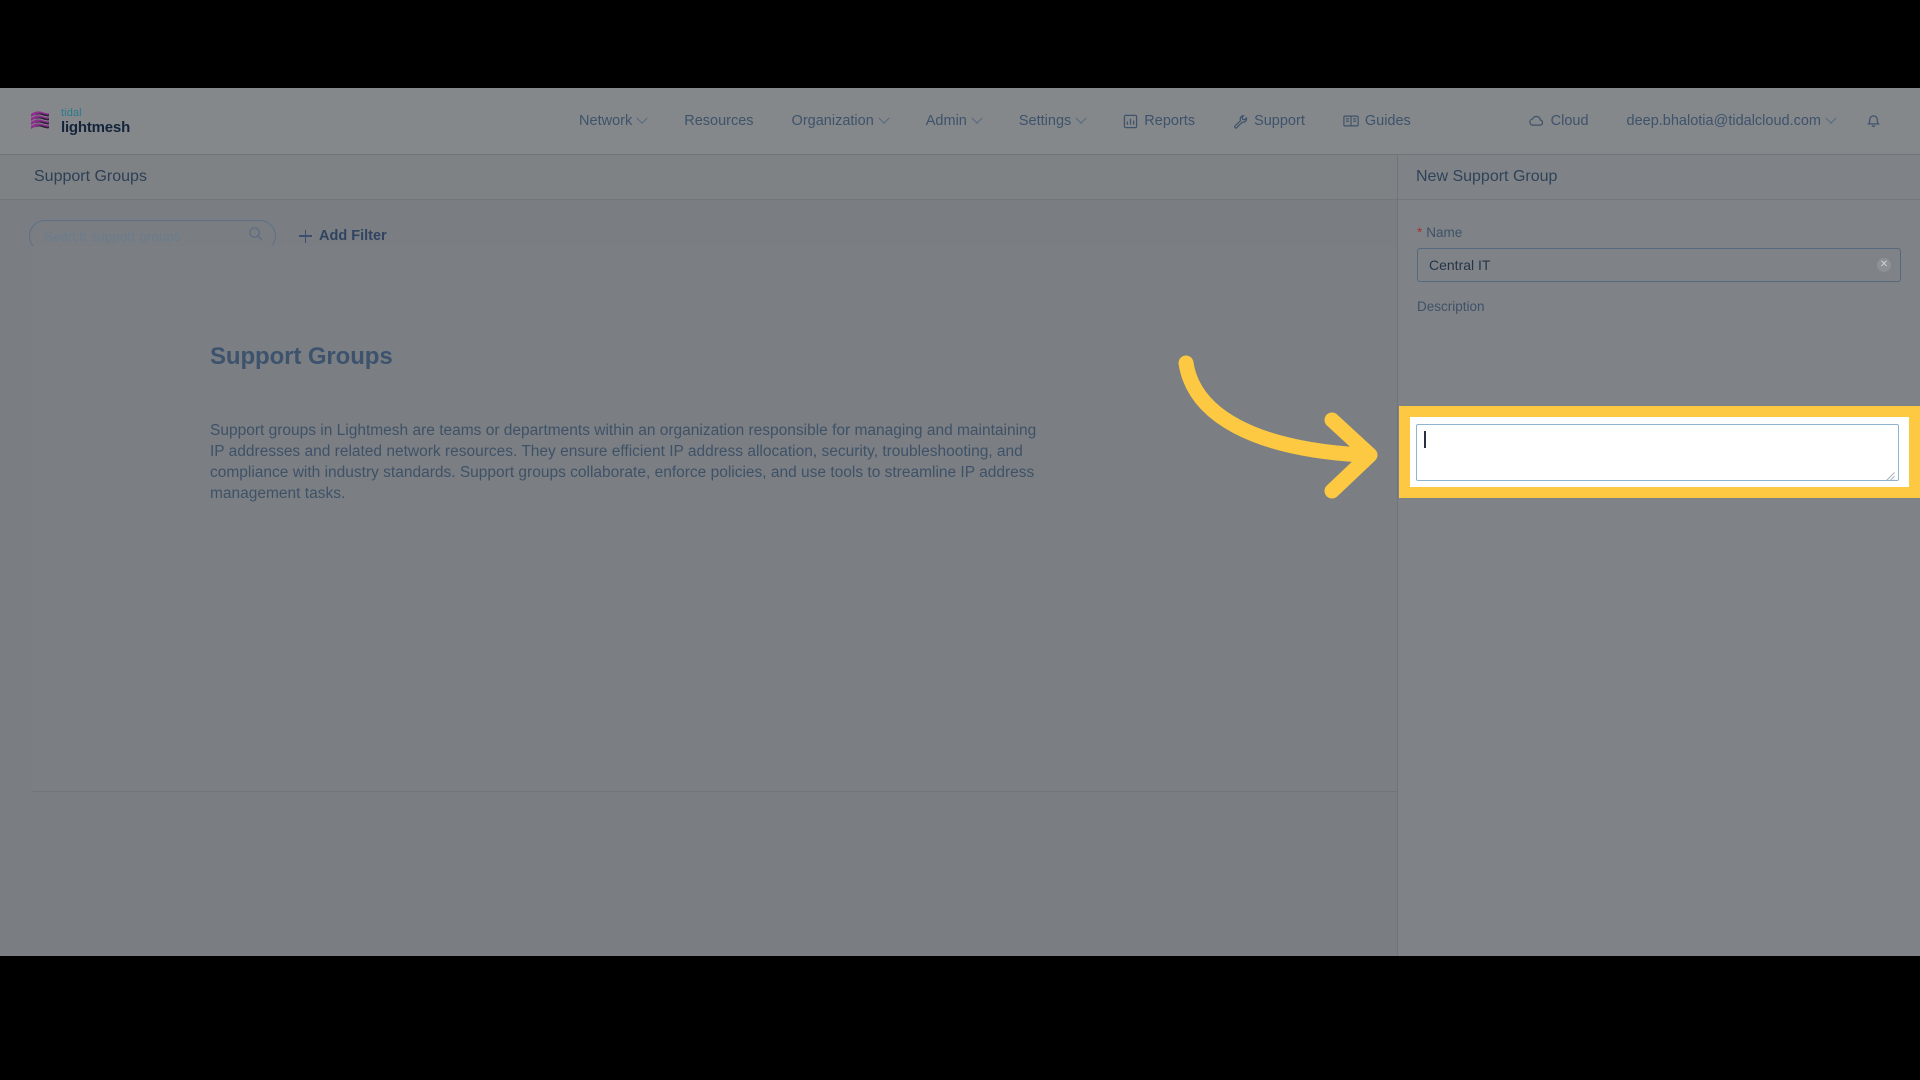 This screenshot has height=1080, width=1920. Describe the element at coordinates (96, 127) in the screenshot. I see `brand-name-bottom: lightmesh` at that location.